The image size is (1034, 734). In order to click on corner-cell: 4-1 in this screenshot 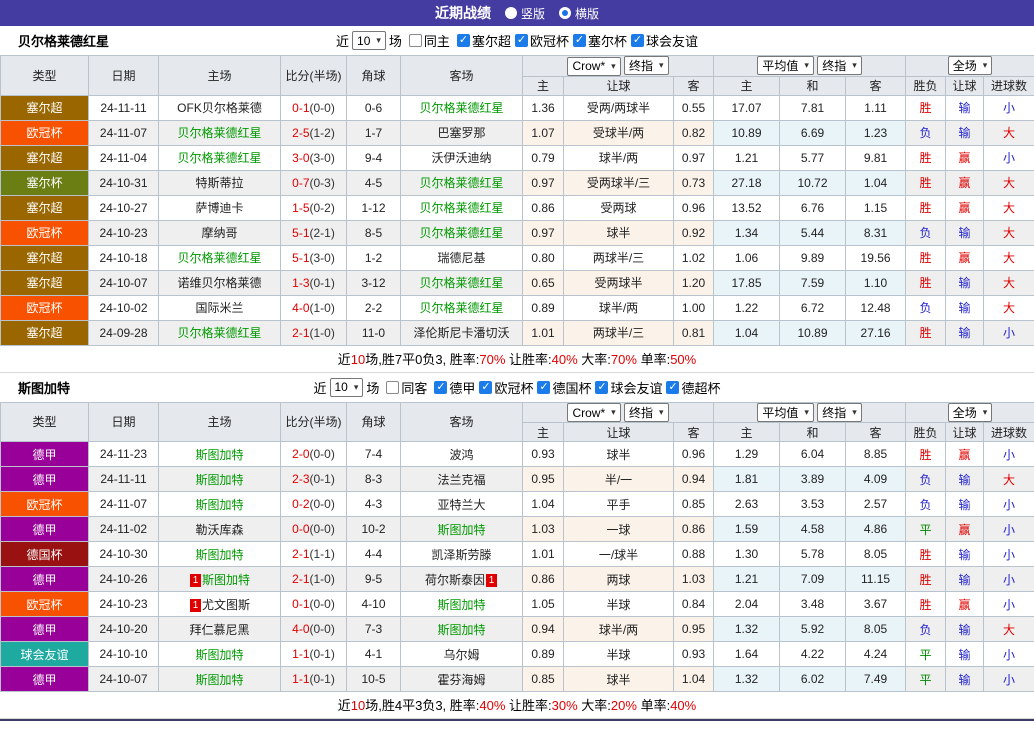, I will do `click(373, 654)`.